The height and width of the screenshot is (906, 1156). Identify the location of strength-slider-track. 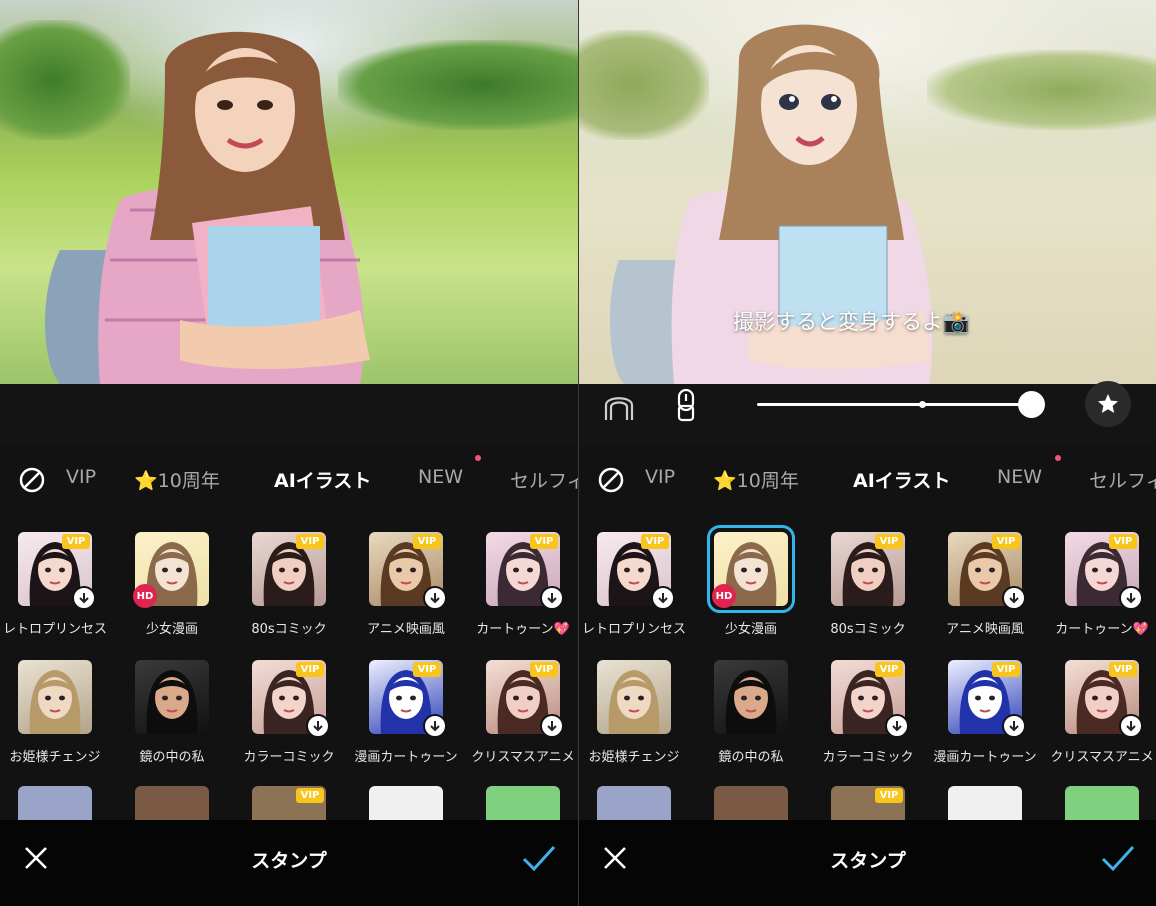
(894, 404).